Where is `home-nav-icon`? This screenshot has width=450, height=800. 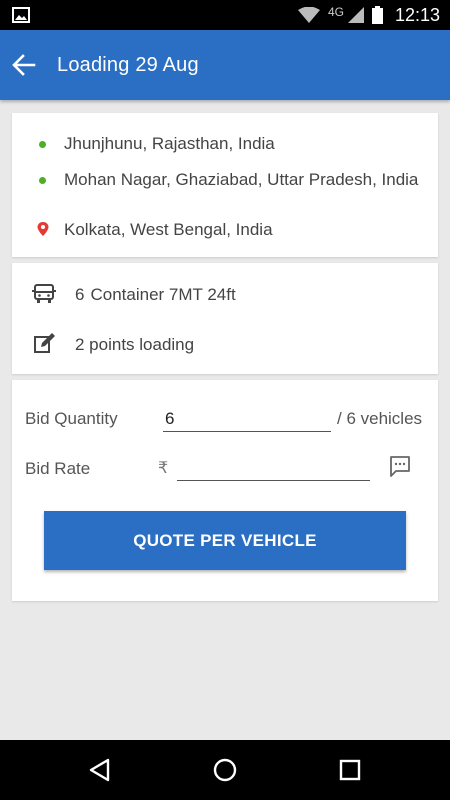 home-nav-icon is located at coordinates (225, 770).